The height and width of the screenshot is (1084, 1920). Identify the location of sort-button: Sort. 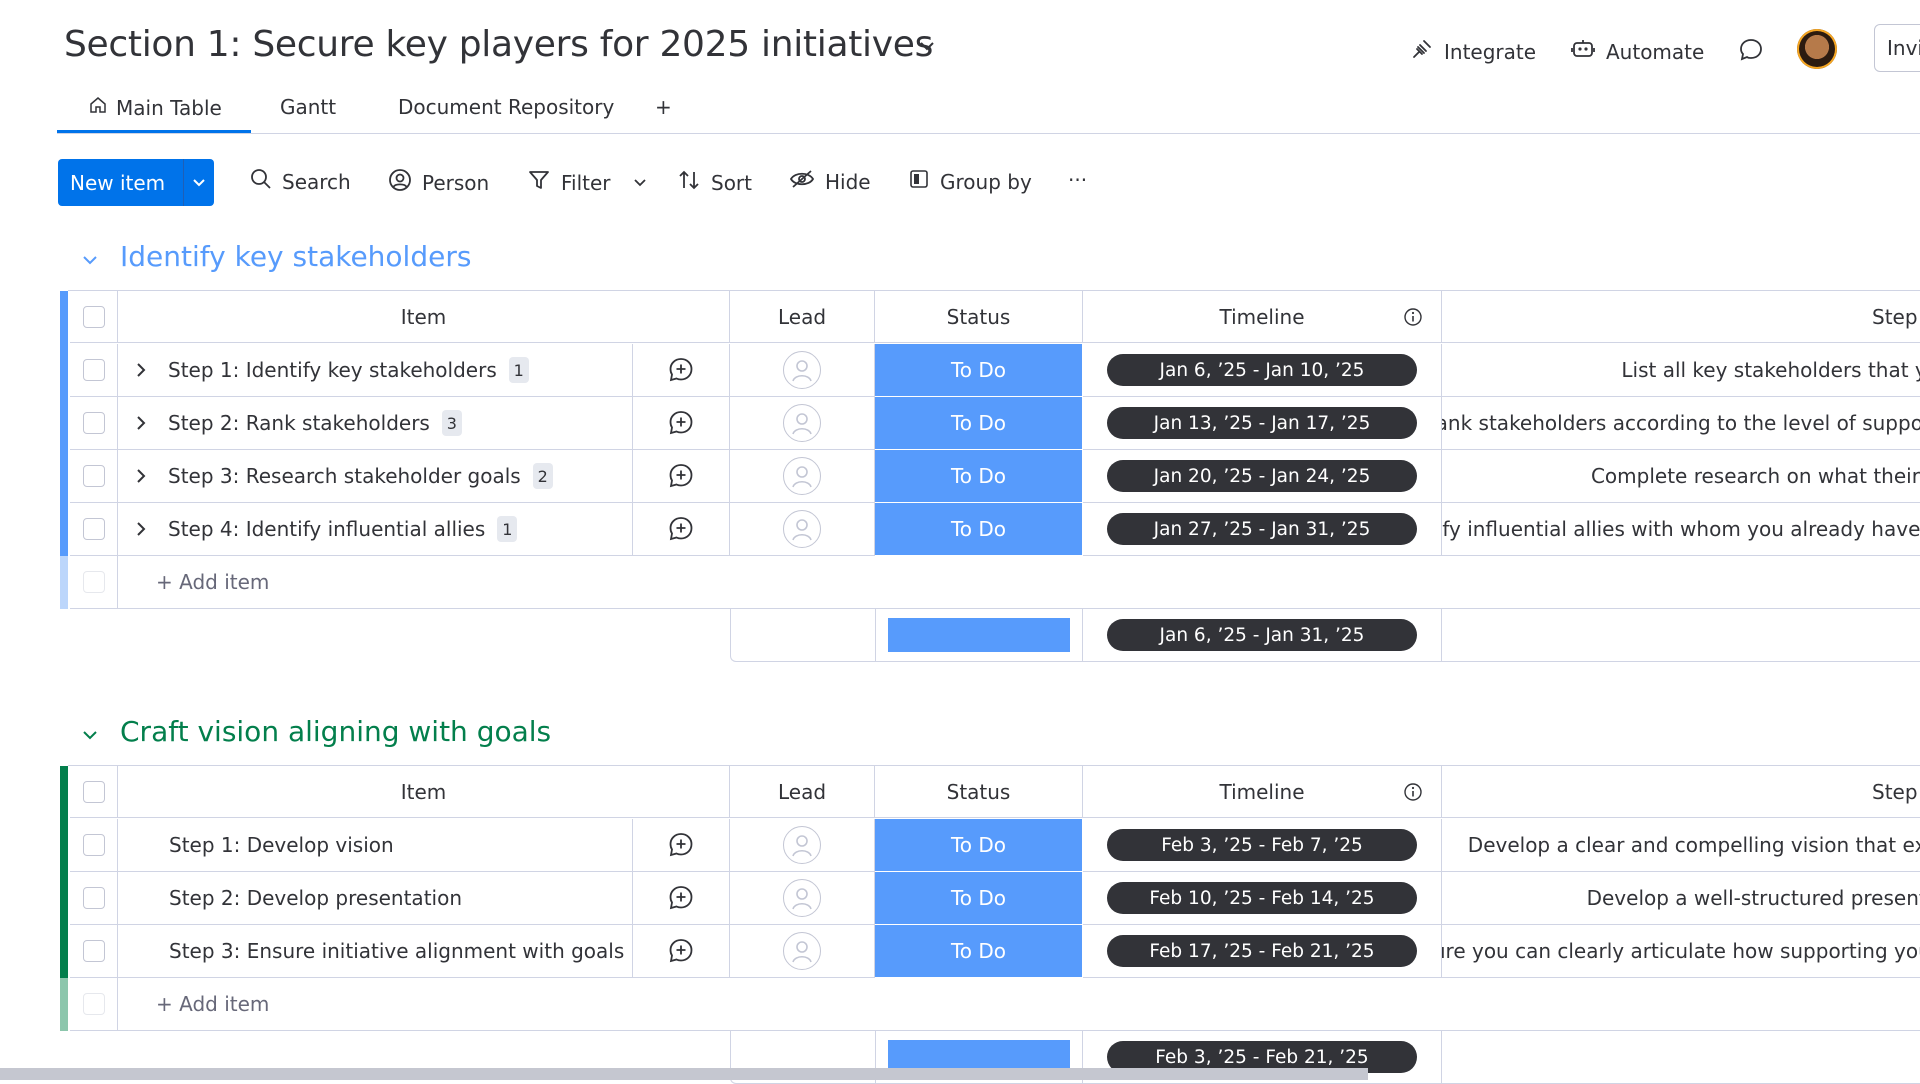
(714, 182).